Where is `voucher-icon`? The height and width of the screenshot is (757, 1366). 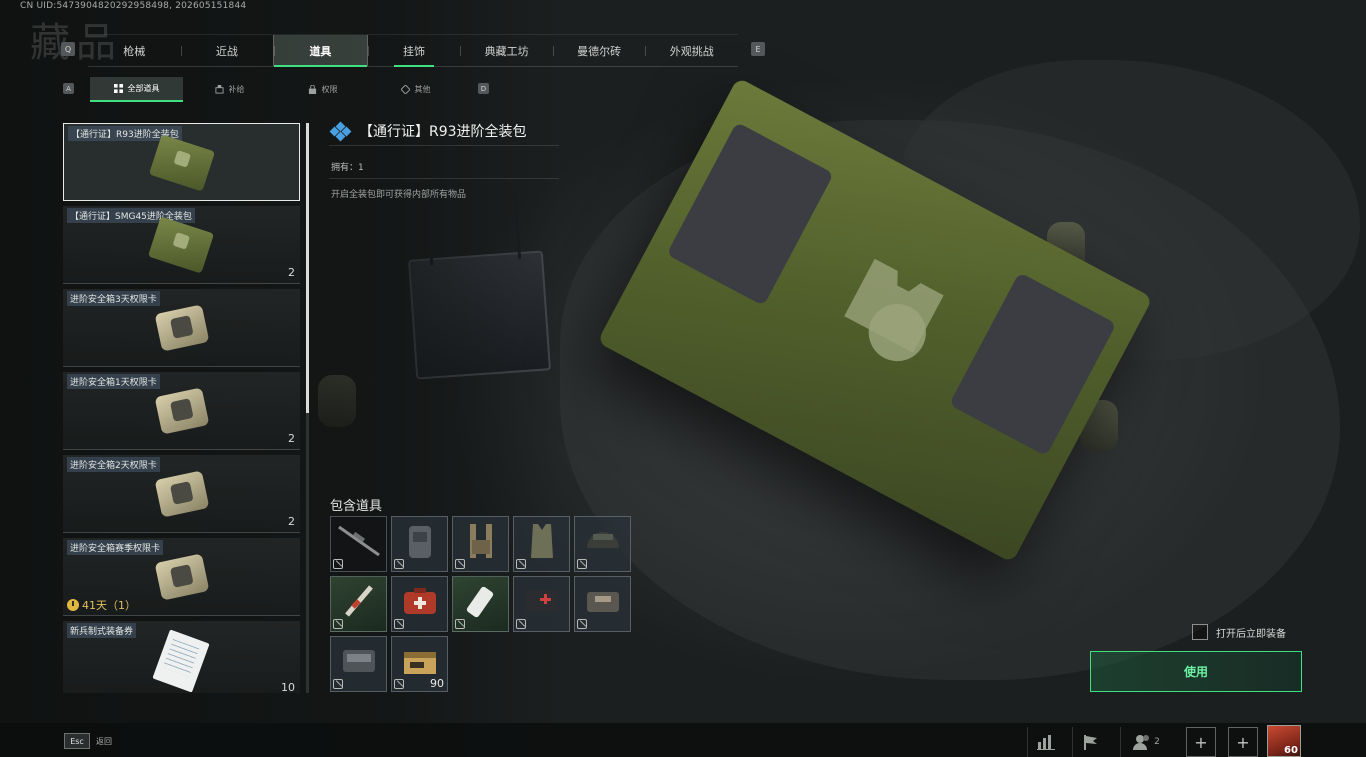 voucher-icon is located at coordinates (181, 661).